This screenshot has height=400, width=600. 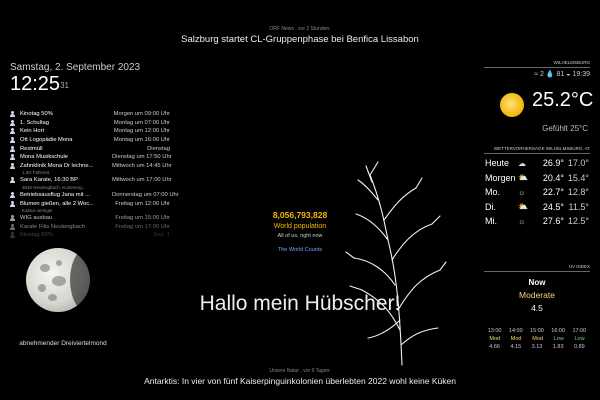 I want to click on calendar-event-time: Freitag um 15:00 Uhr, so click(x=142, y=218).